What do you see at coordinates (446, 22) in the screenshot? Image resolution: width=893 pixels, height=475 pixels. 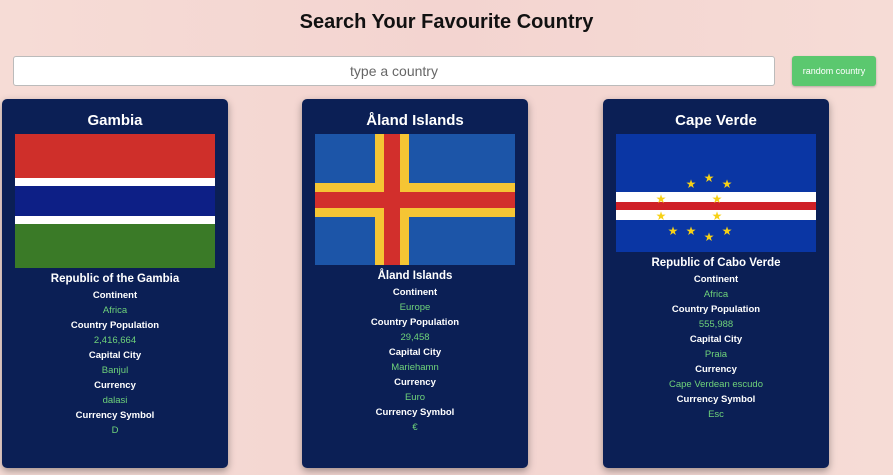 I see `page-title: Search Your Favourite Country` at bounding box center [446, 22].